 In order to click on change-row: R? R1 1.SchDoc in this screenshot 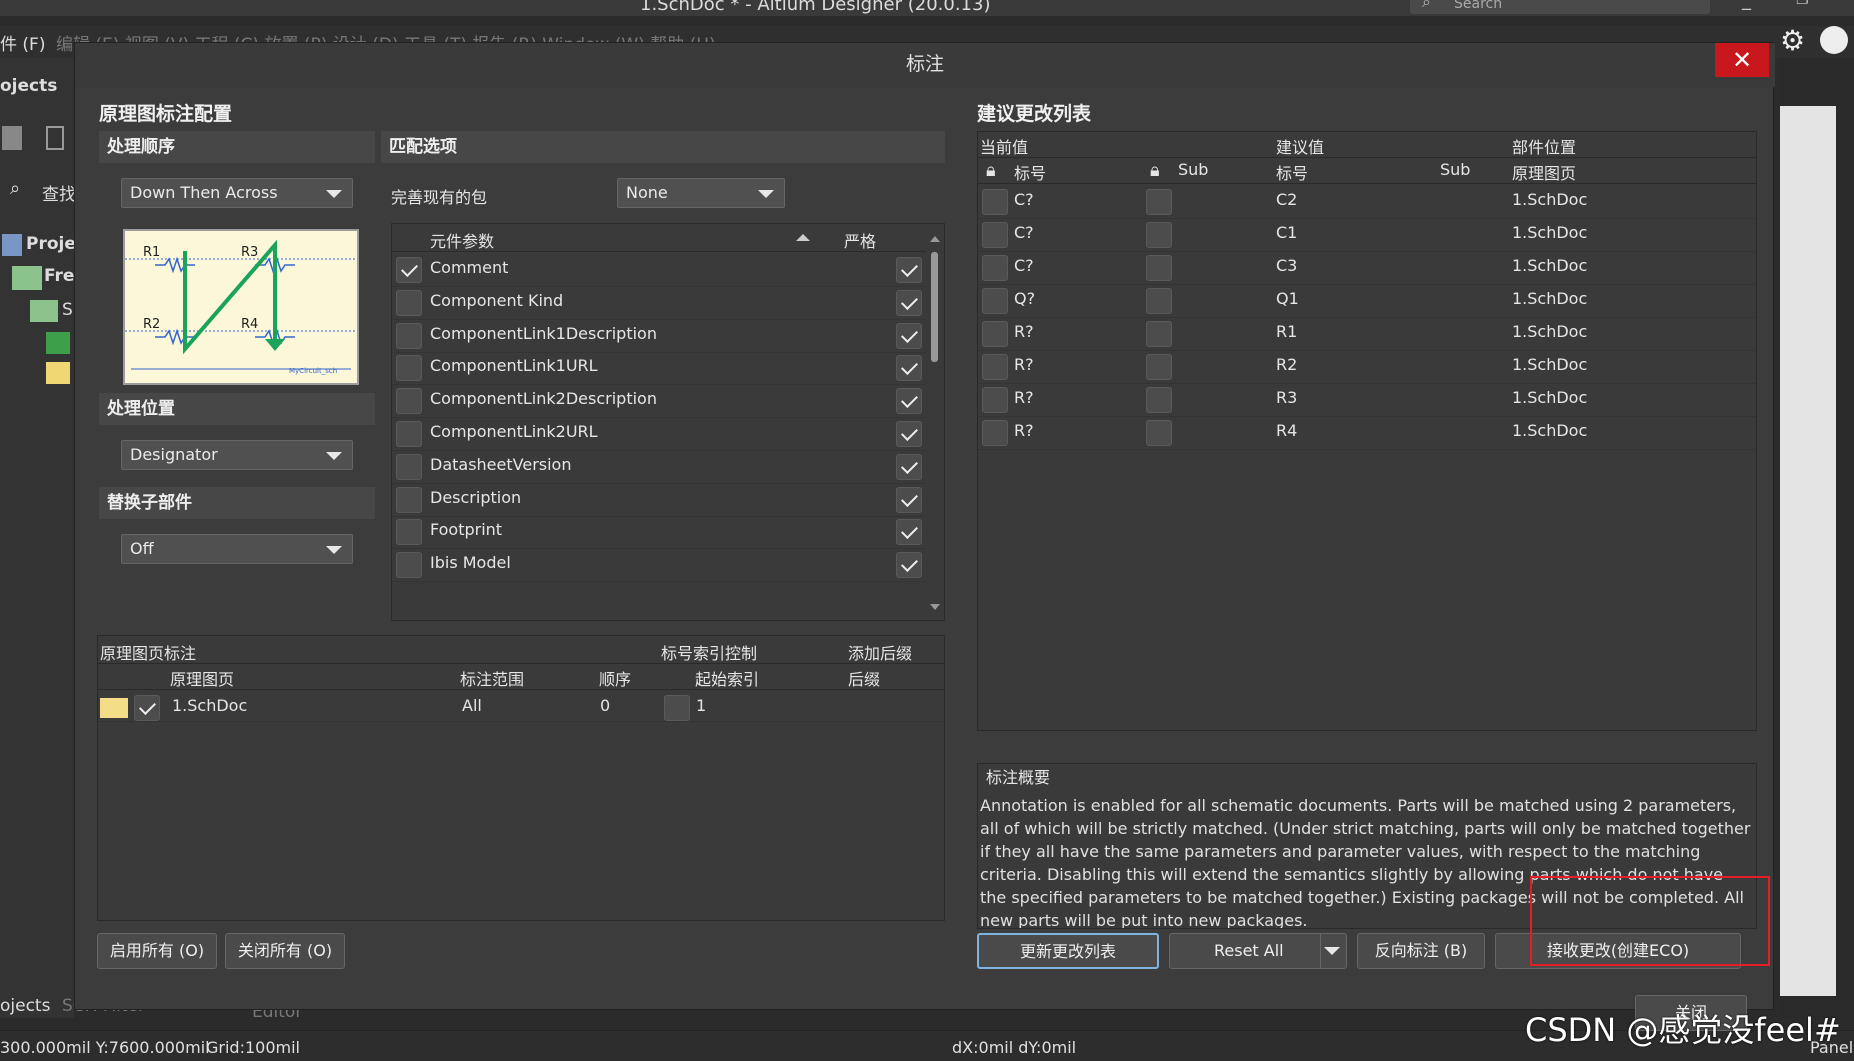, I will do `click(1367, 334)`.